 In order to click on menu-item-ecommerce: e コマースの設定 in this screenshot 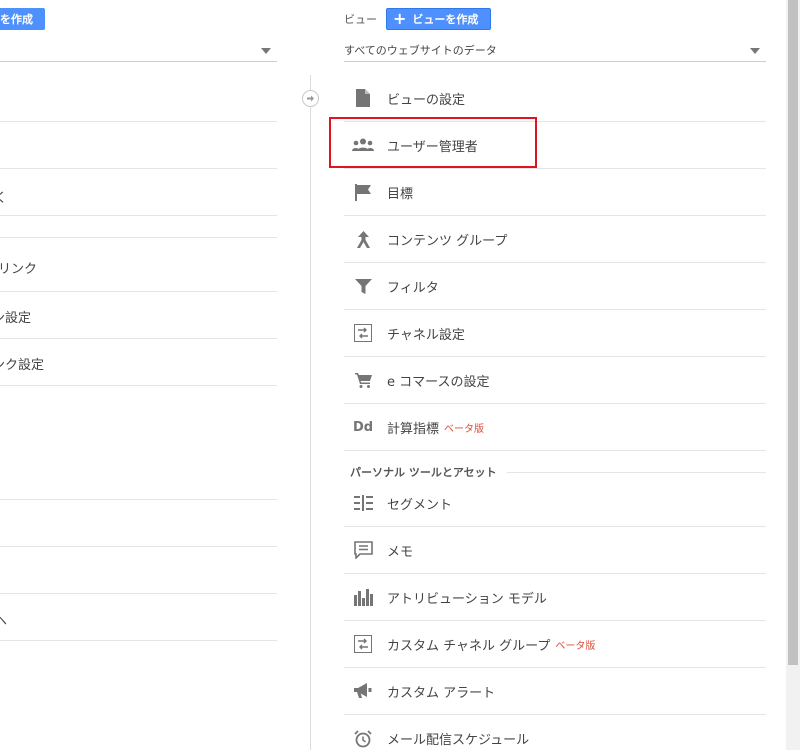, I will do `click(555, 380)`.